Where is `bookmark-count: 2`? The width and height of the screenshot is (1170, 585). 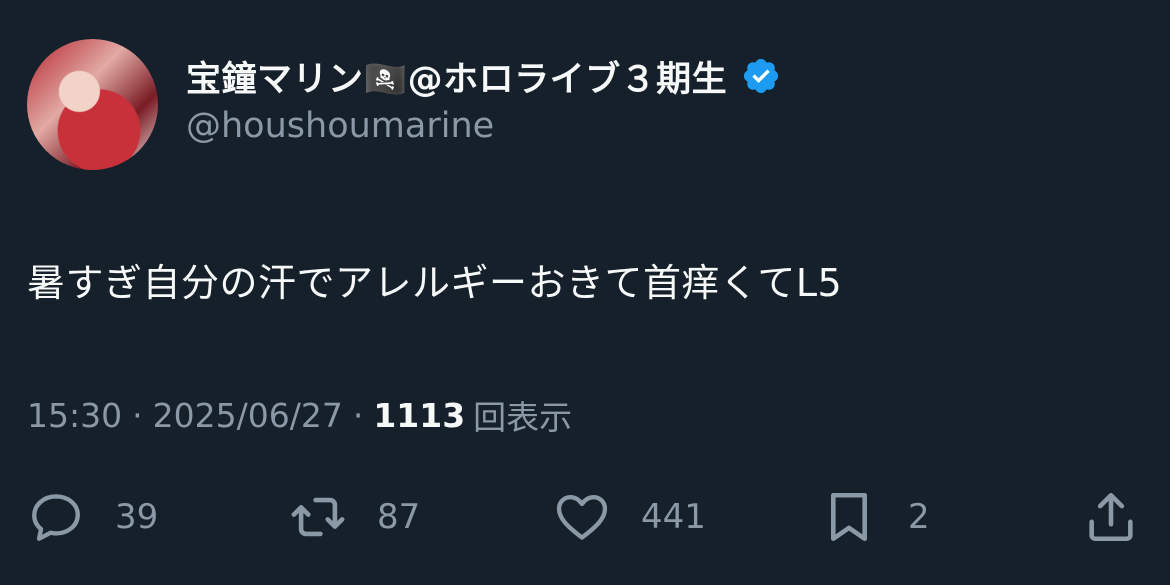
bookmark-count: 2 is located at coordinates (919, 517).